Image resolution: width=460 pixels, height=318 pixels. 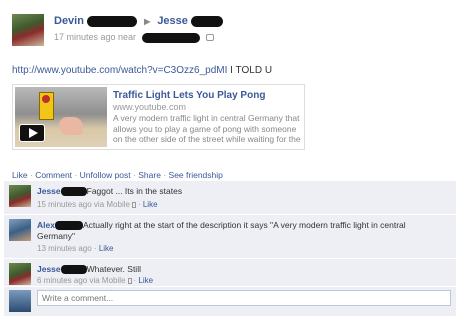 What do you see at coordinates (189, 95) in the screenshot?
I see `attachment-title: Traffic Light Lets You Play Pong` at bounding box center [189, 95].